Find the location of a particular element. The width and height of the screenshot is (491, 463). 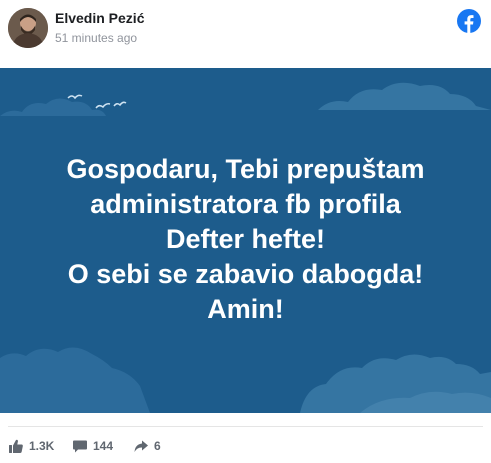

comments-stat: 144 is located at coordinates (92, 446).